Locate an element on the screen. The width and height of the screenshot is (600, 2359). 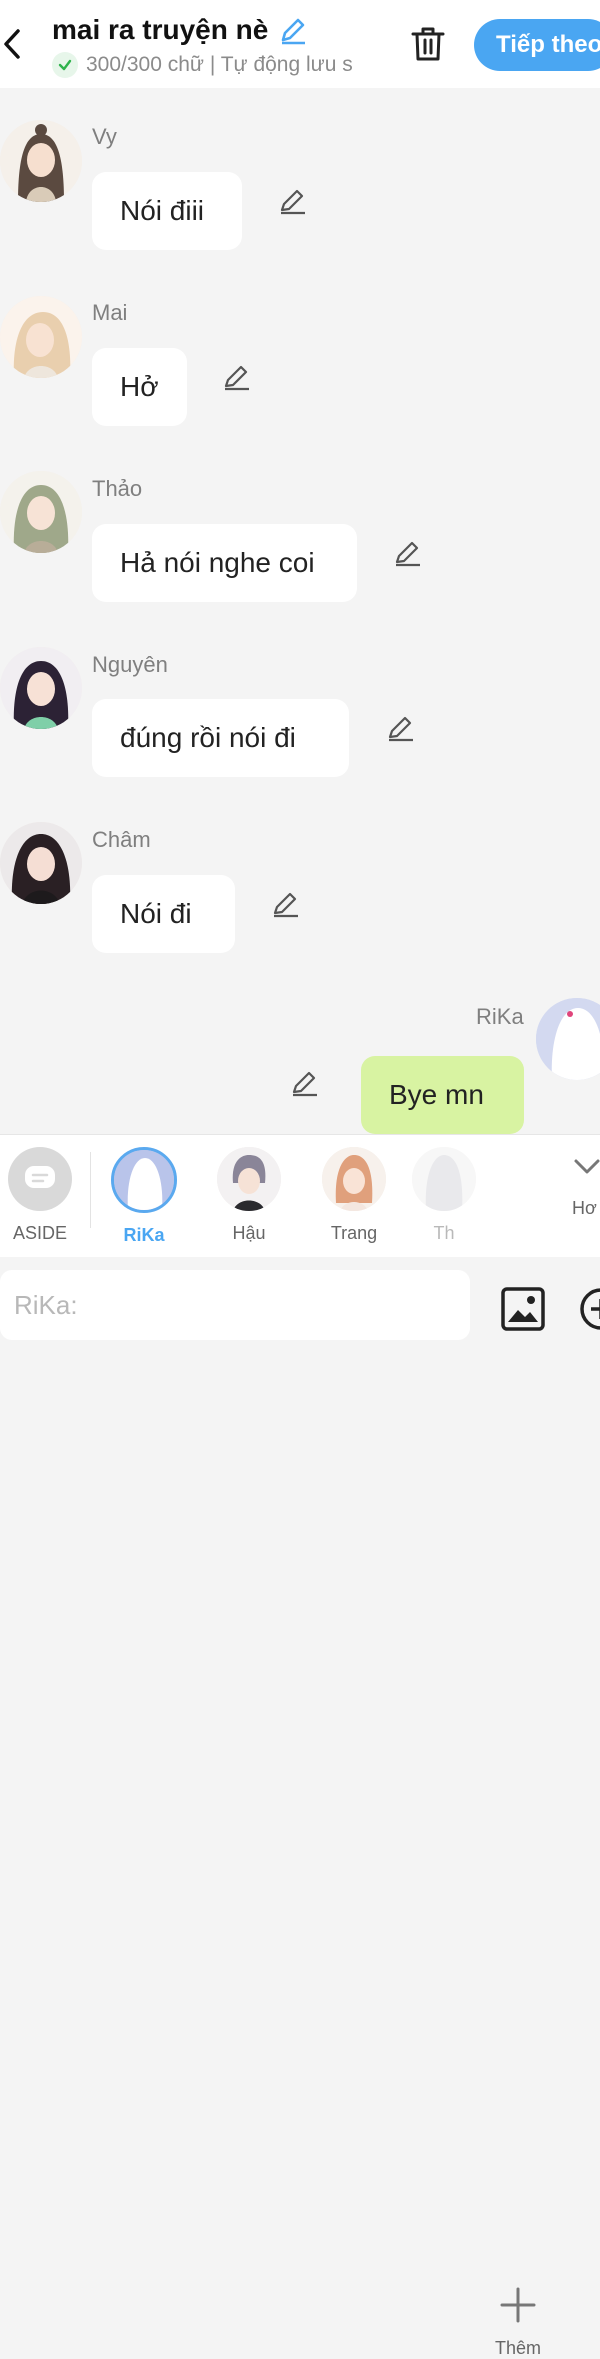
word-count-status: 300/300 chữ | Tự động lưu s is located at coordinates (219, 64).